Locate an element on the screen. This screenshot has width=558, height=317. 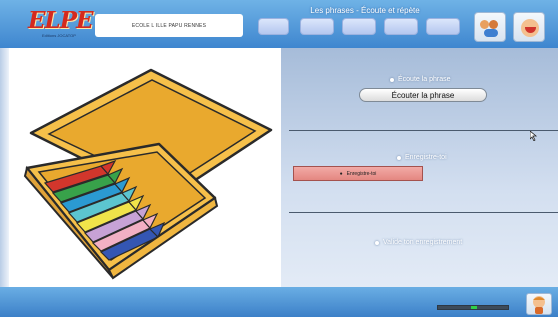
school-name: ECOLE L ILLE PAPU RENNES is located at coordinates (169, 25).